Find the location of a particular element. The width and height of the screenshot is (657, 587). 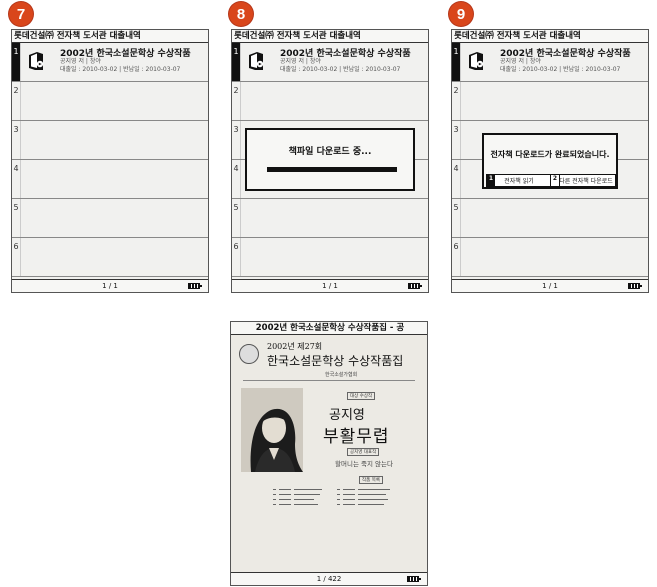

cover-tag: 공지영 대표작 is located at coordinates (363, 452).